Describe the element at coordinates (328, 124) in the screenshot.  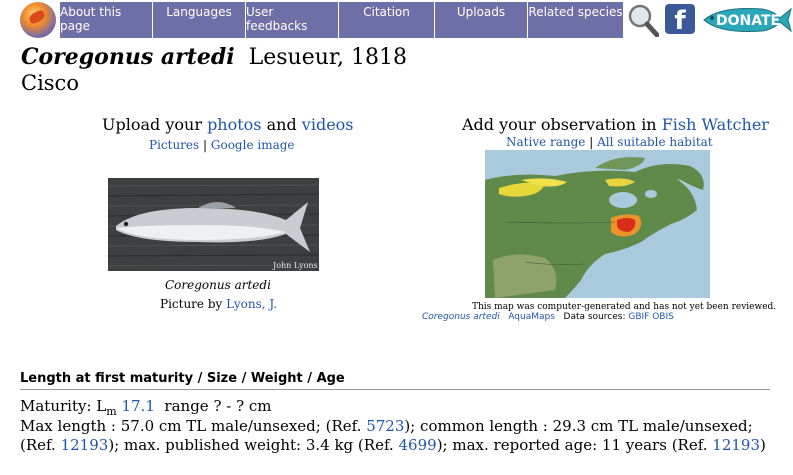
I see `videos-link: videos` at that location.